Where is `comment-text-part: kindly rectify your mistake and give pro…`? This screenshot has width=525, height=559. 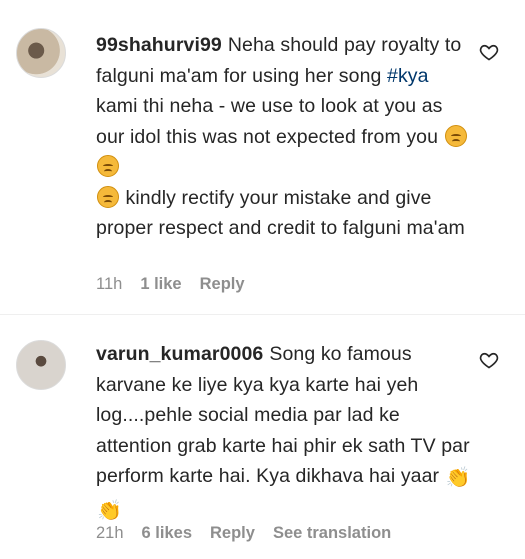
comment-text-part: kindly rectify your mistake and give pro… is located at coordinates (280, 213).